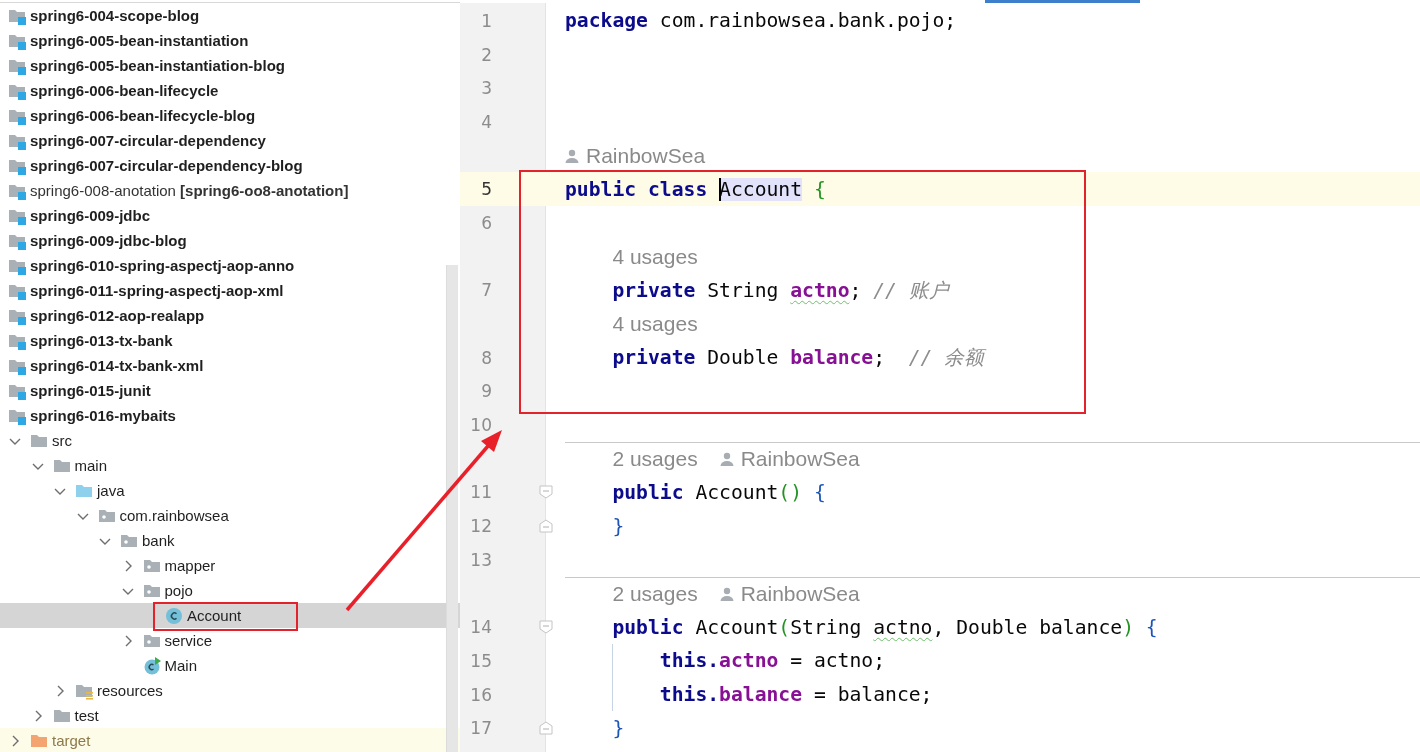 Image resolution: width=1420 pixels, height=752 pixels. I want to click on tree-item: pojo, so click(230, 590).